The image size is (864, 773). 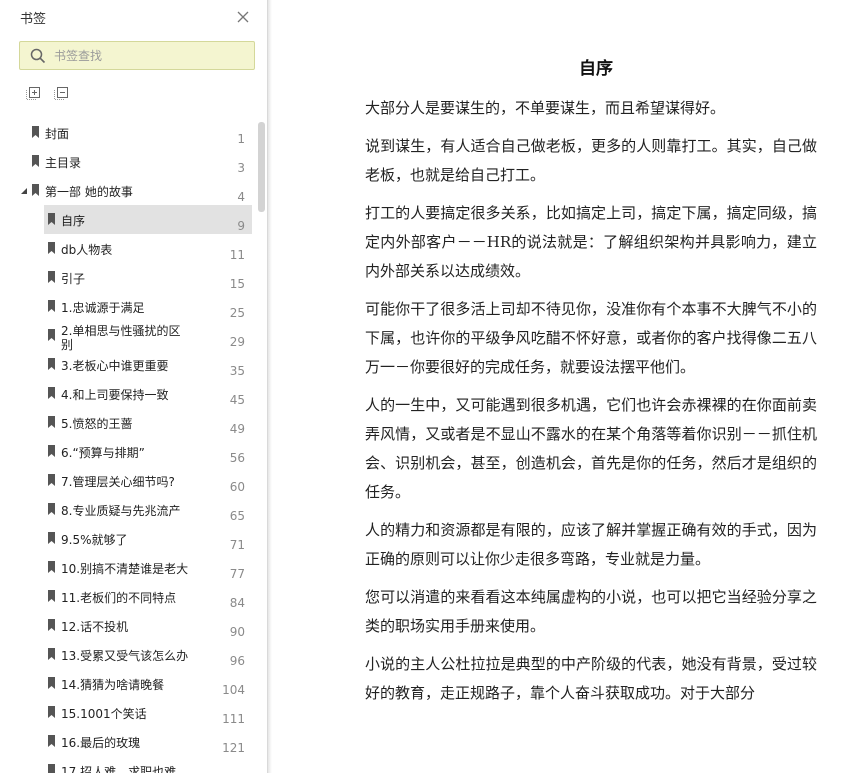 I want to click on bookmark-item: 第一部 她的故事 4, so click(x=128, y=190).